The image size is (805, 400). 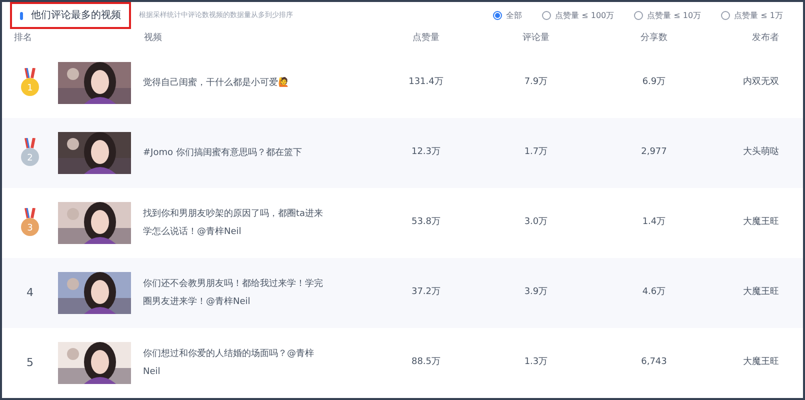 What do you see at coordinates (668, 16) in the screenshot?
I see `filter-radio: 点赞量 ≤ 10万` at bounding box center [668, 16].